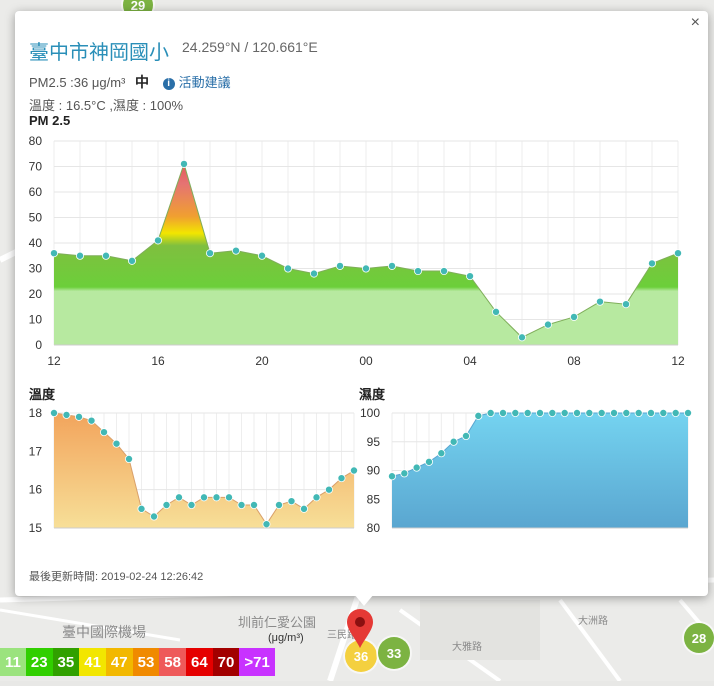 The height and width of the screenshot is (686, 714). What do you see at coordinates (36, 451) in the screenshot?
I see `y-tick-label: 17` at bounding box center [36, 451].